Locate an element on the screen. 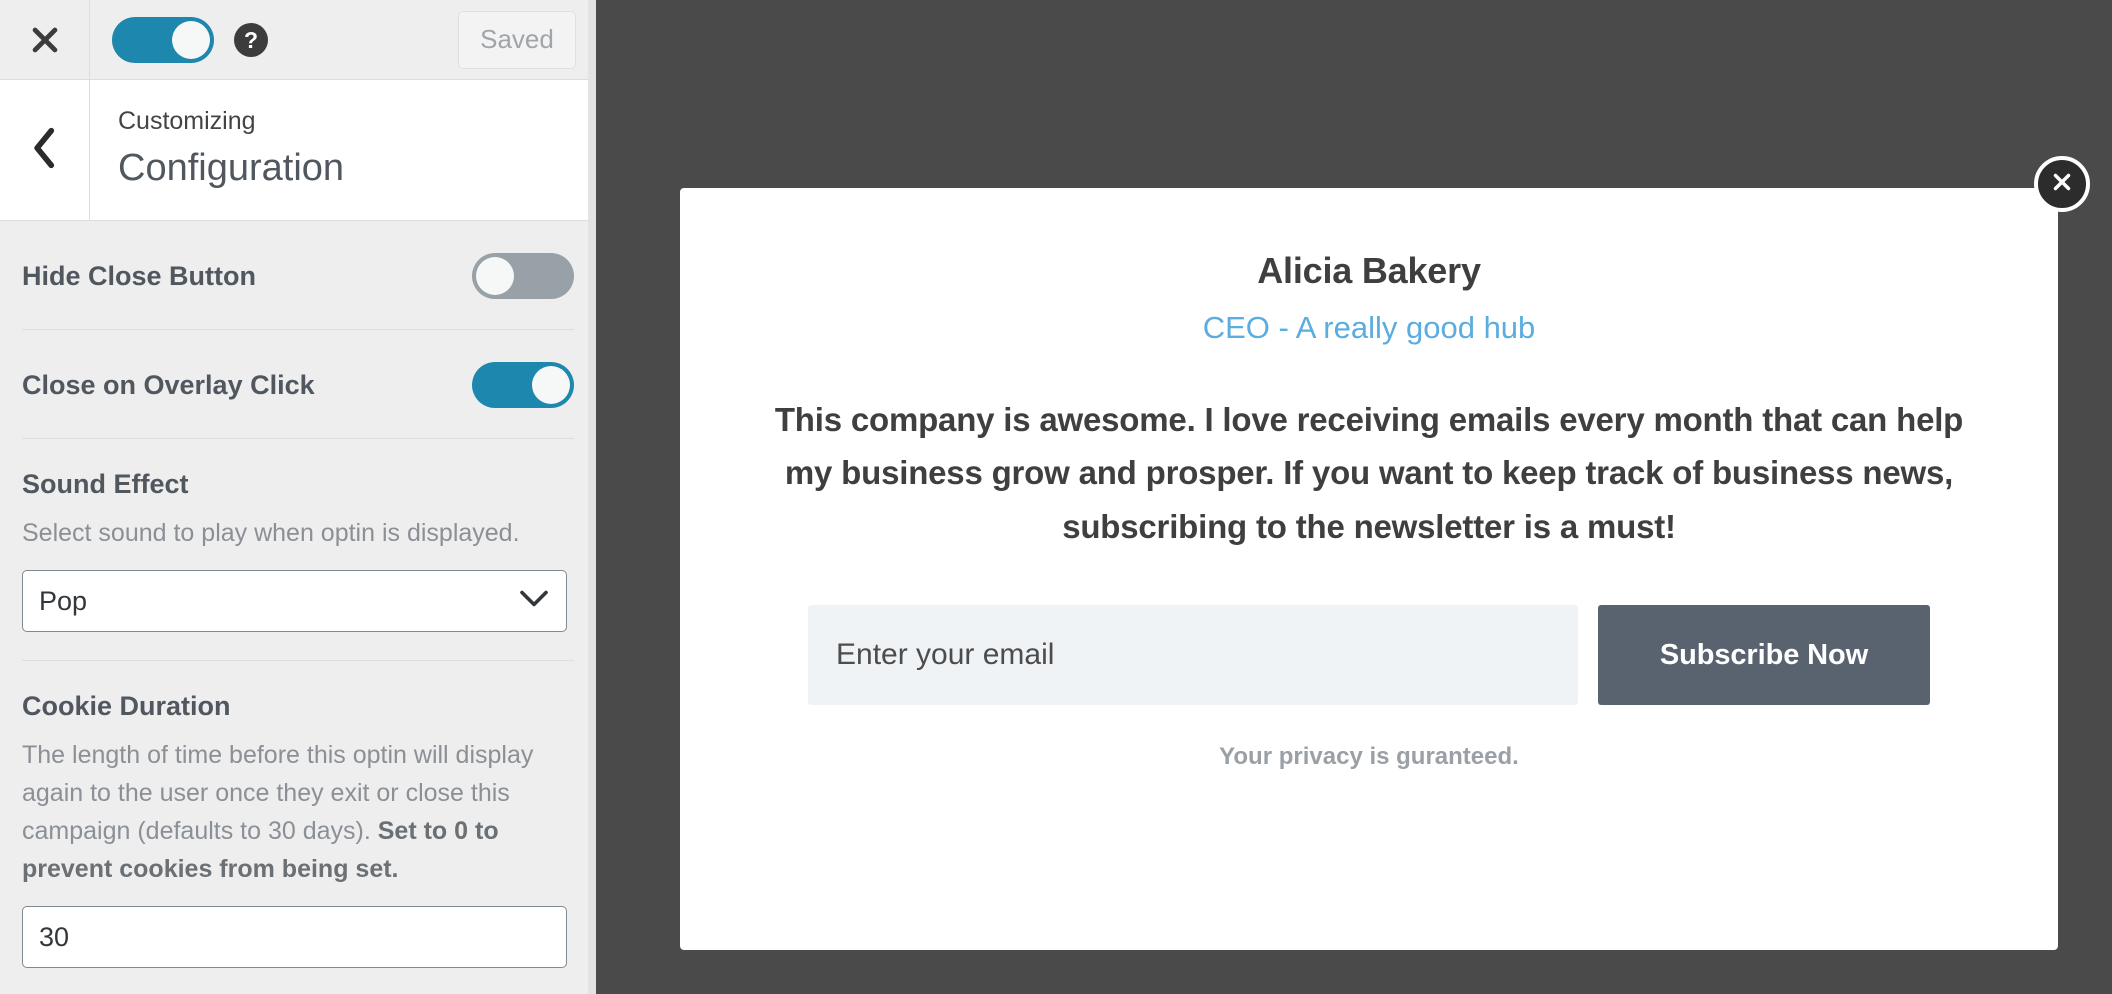  close-on-overlay-click-toggle is located at coordinates (523, 385).